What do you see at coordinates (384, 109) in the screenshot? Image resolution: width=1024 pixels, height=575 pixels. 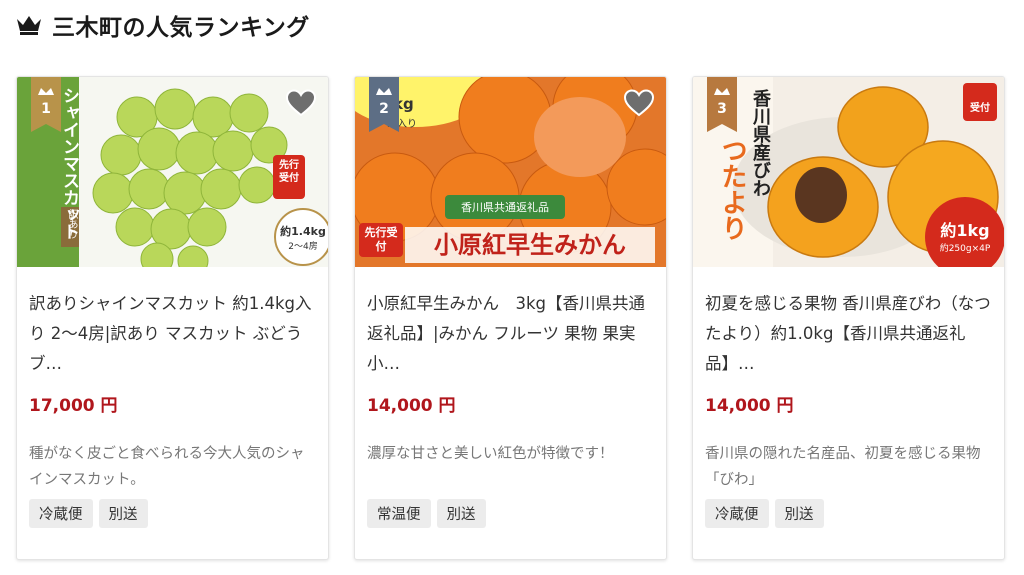 I see `rank-number: 2` at bounding box center [384, 109].